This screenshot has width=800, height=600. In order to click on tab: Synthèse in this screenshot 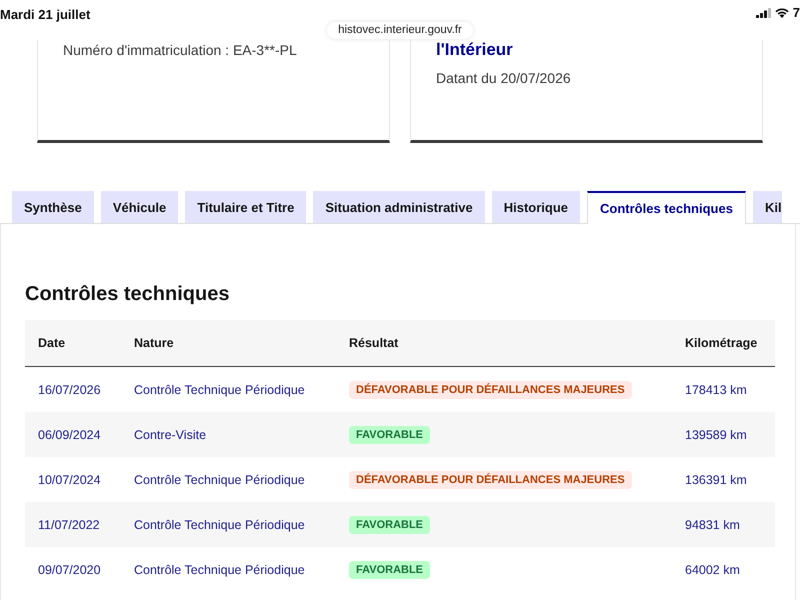, I will do `click(53, 207)`.